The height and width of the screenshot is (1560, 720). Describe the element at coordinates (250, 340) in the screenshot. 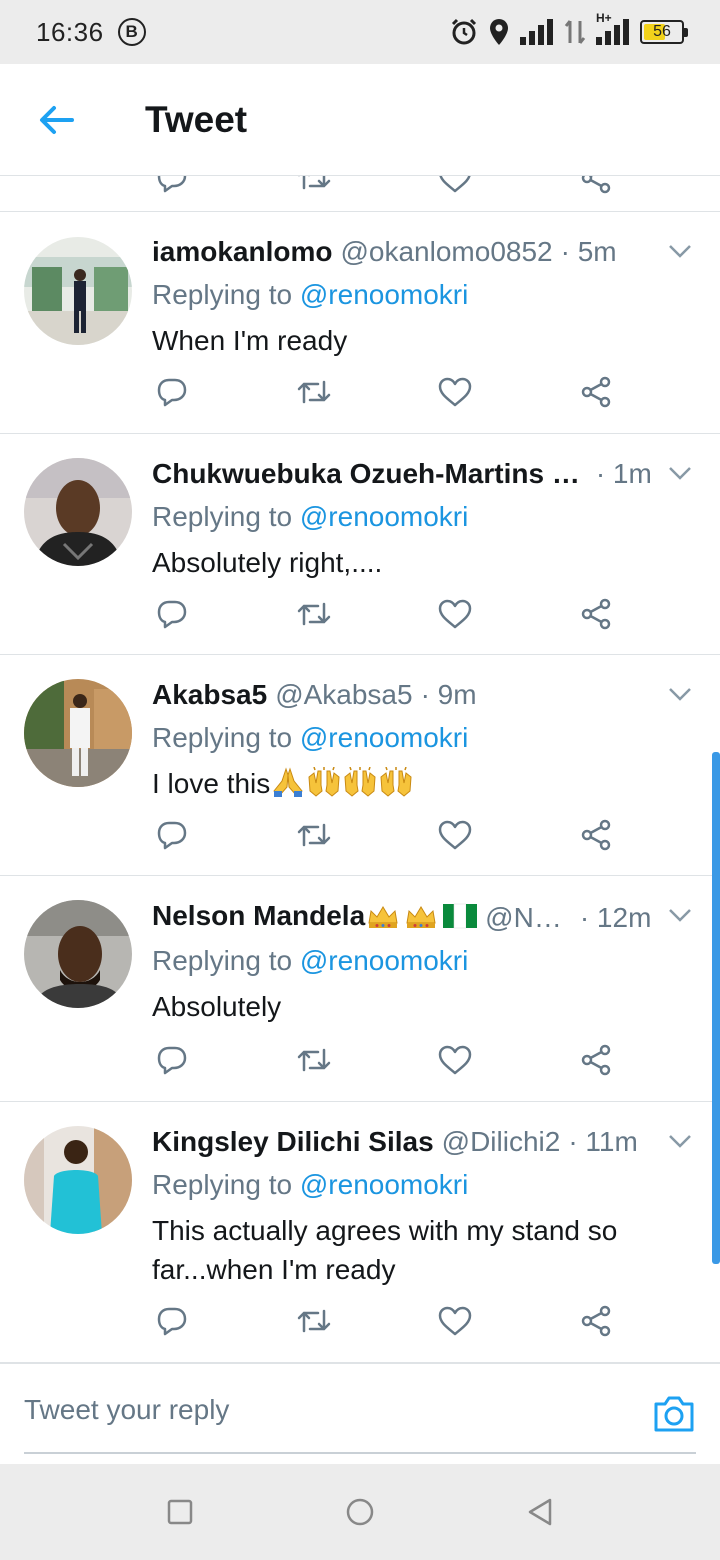

I see `tweet-text: When I'm ready` at that location.